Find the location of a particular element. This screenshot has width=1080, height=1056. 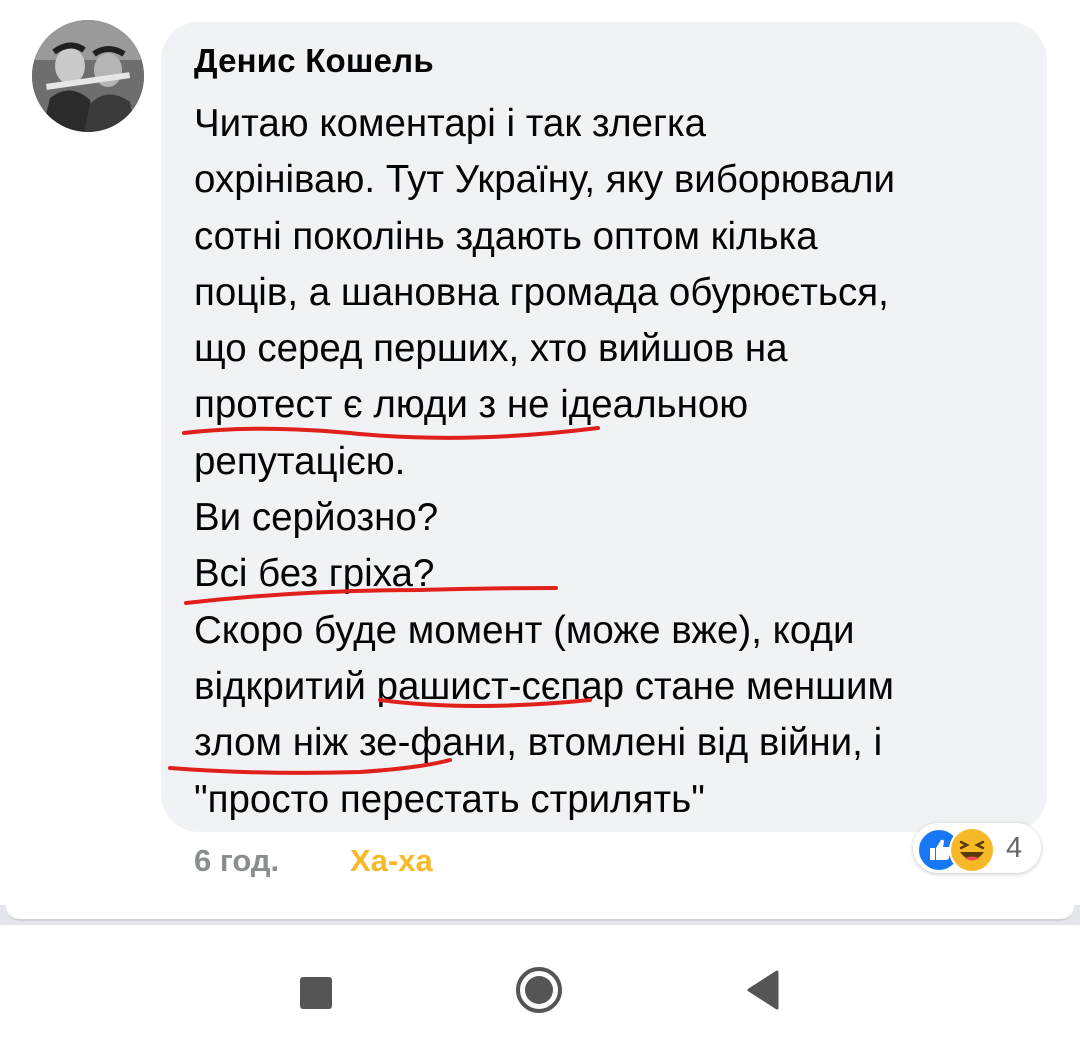

back-button is located at coordinates (763, 990).